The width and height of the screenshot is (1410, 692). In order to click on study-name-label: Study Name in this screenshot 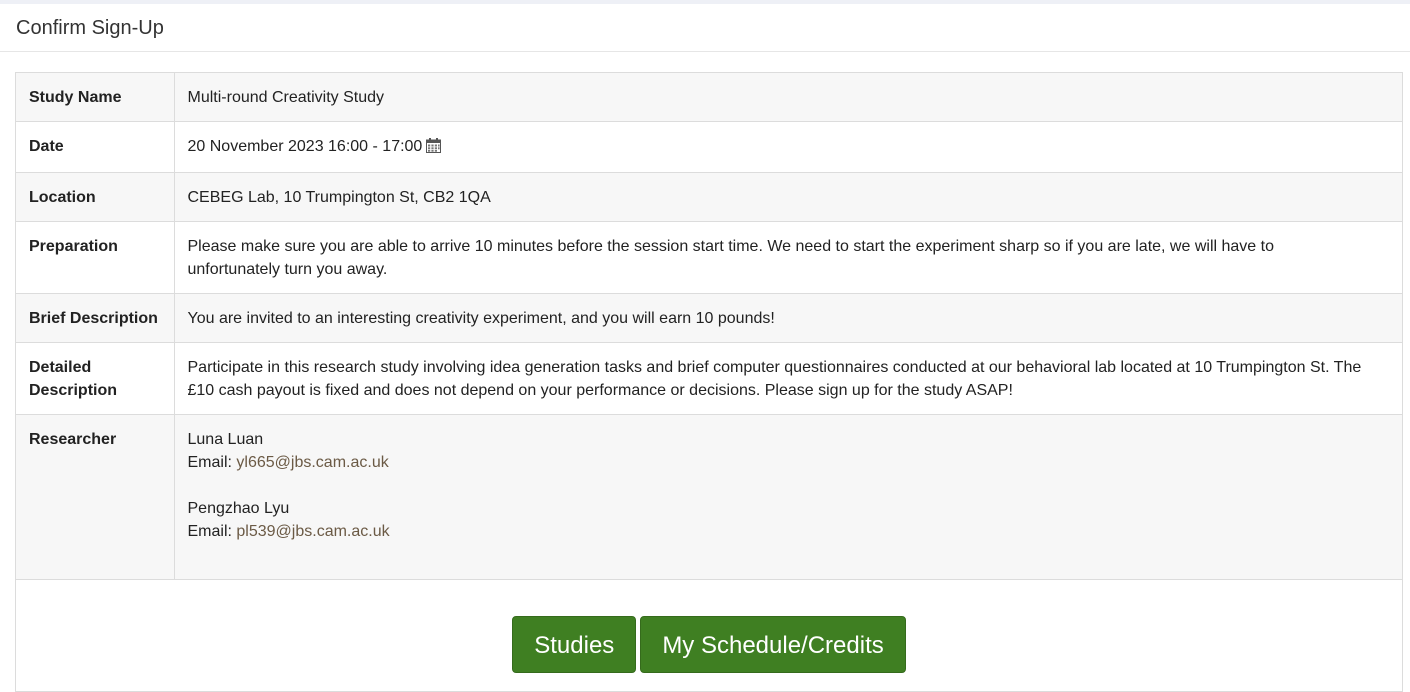, I will do `click(95, 97)`.